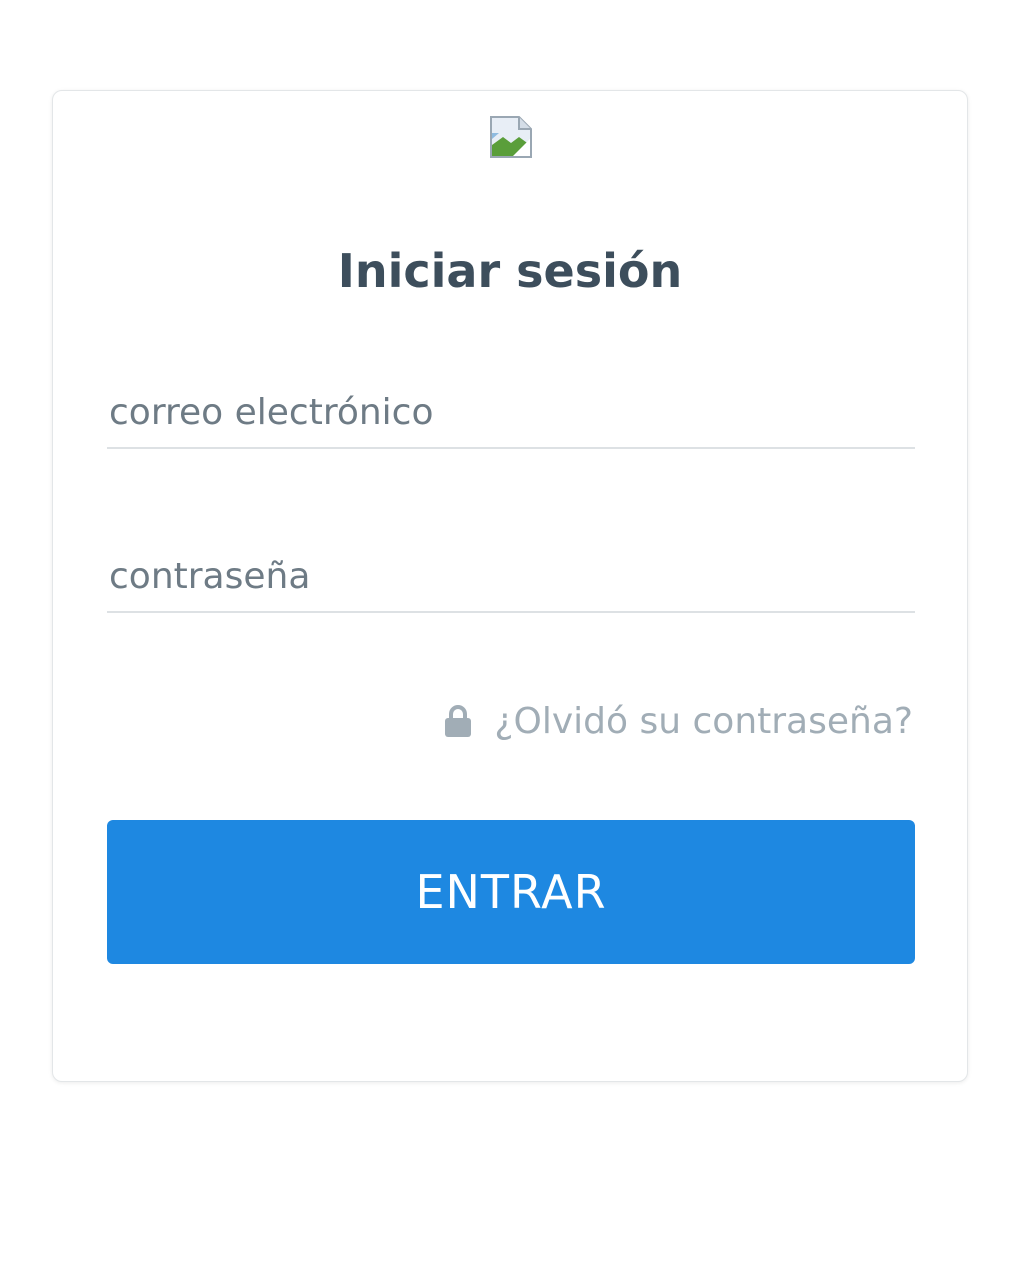 The height and width of the screenshot is (1280, 1020). Describe the element at coordinates (511, 577) in the screenshot. I see `password-field` at that location.